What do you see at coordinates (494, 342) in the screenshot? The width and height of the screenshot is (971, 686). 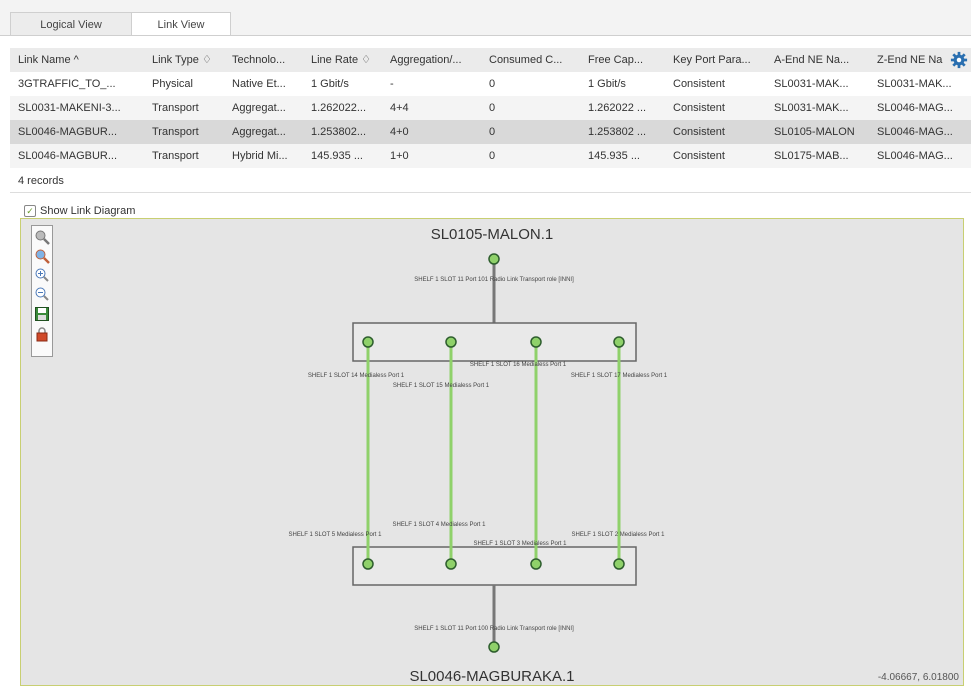 I see `upper-shelf-box` at bounding box center [494, 342].